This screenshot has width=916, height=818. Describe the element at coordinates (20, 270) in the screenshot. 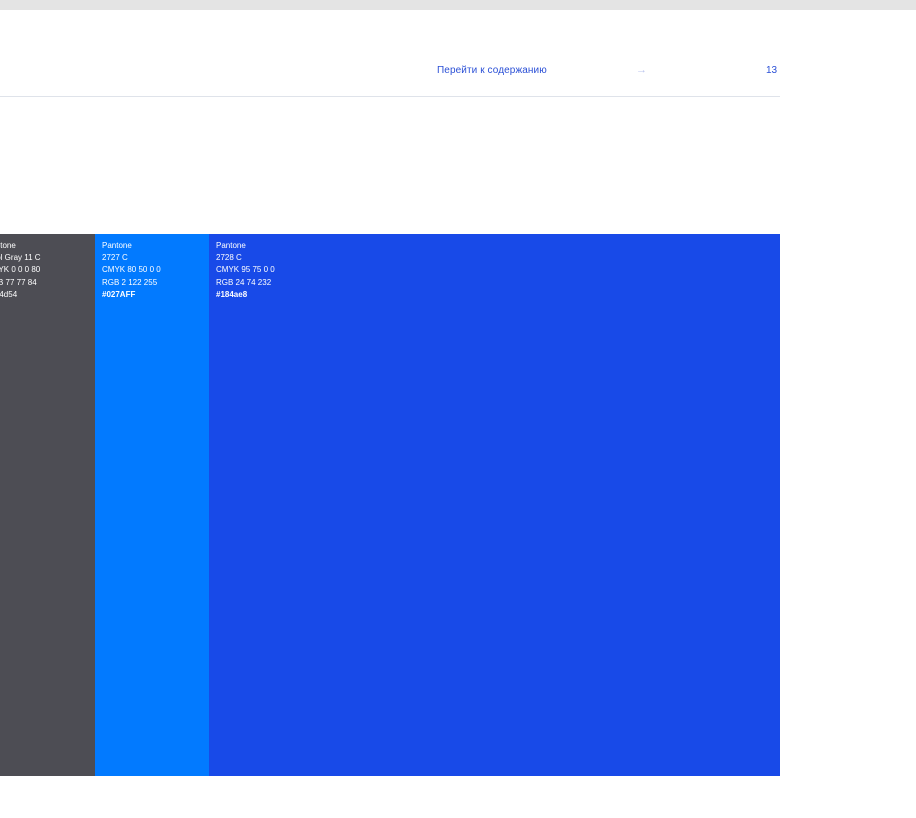

I see `swatch-cmyk: CMYK 0 0 0 80` at that location.